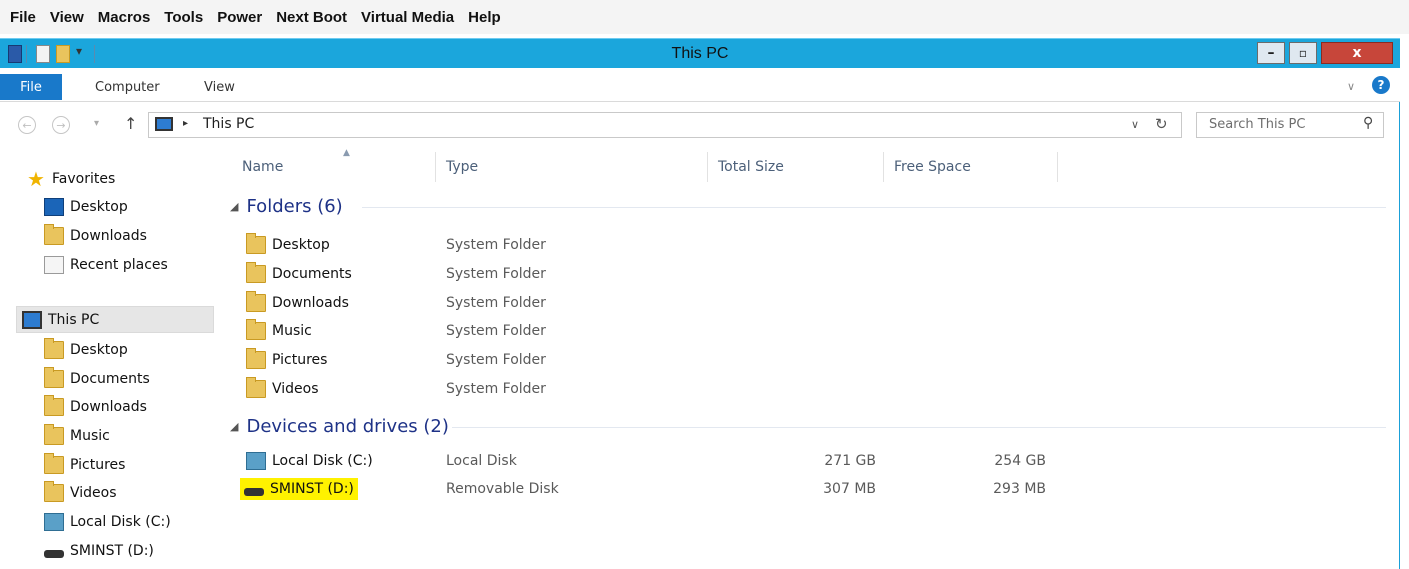  I want to click on refresh-icon: ↻, so click(1161, 124).